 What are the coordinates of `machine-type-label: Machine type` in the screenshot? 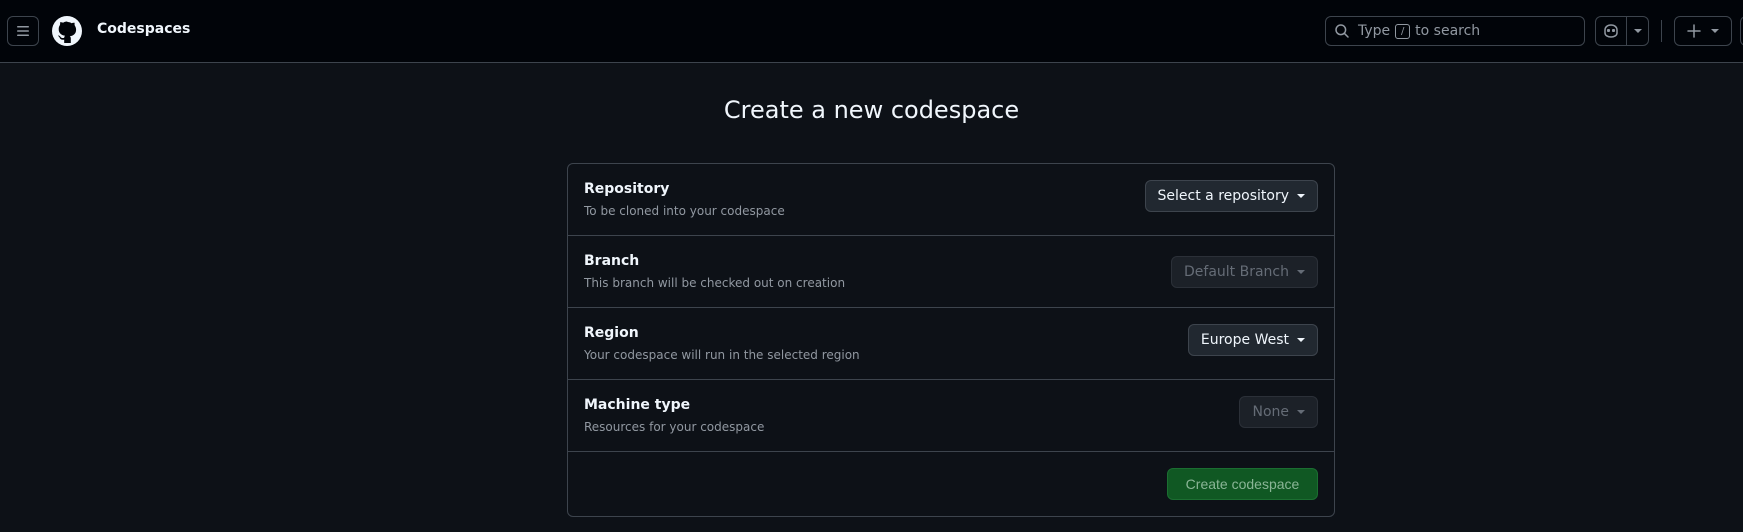 It's located at (637, 405).